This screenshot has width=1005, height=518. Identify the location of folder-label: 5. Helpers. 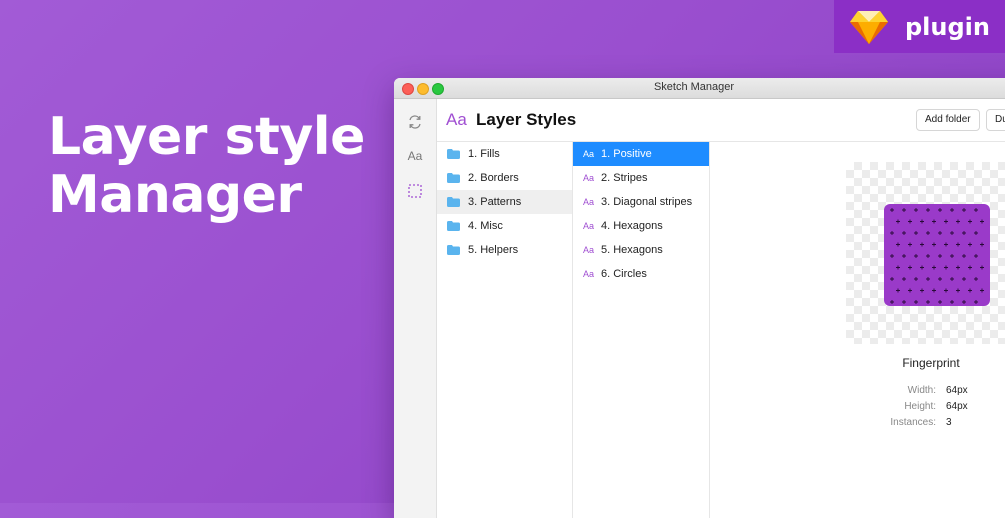
(493, 250).